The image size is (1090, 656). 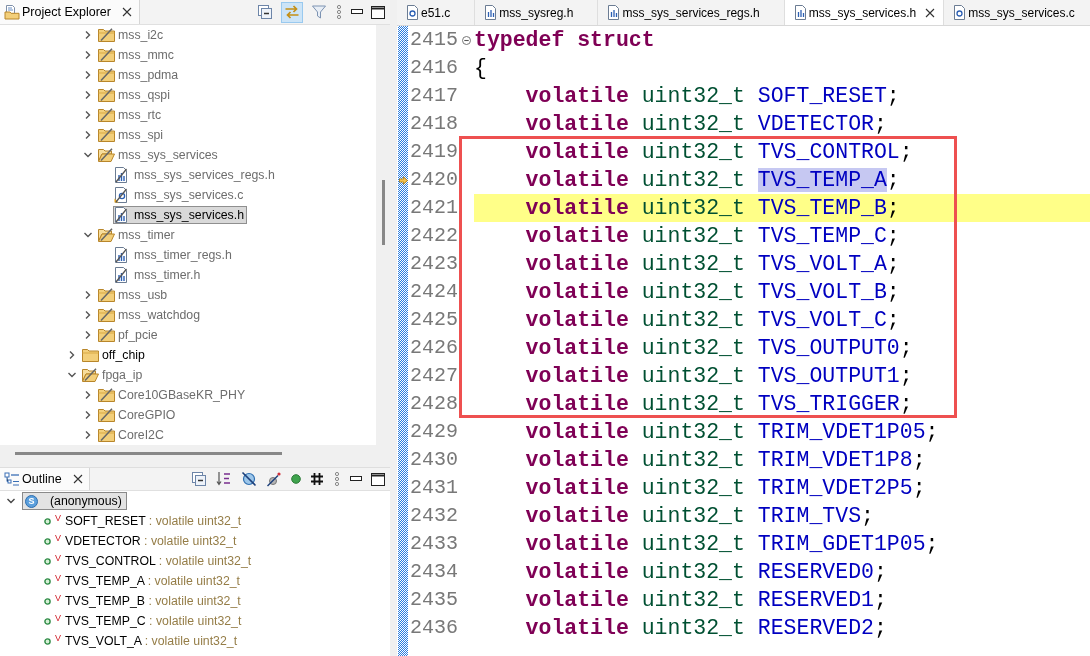 I want to click on line-number: 2418, so click(x=434, y=124).